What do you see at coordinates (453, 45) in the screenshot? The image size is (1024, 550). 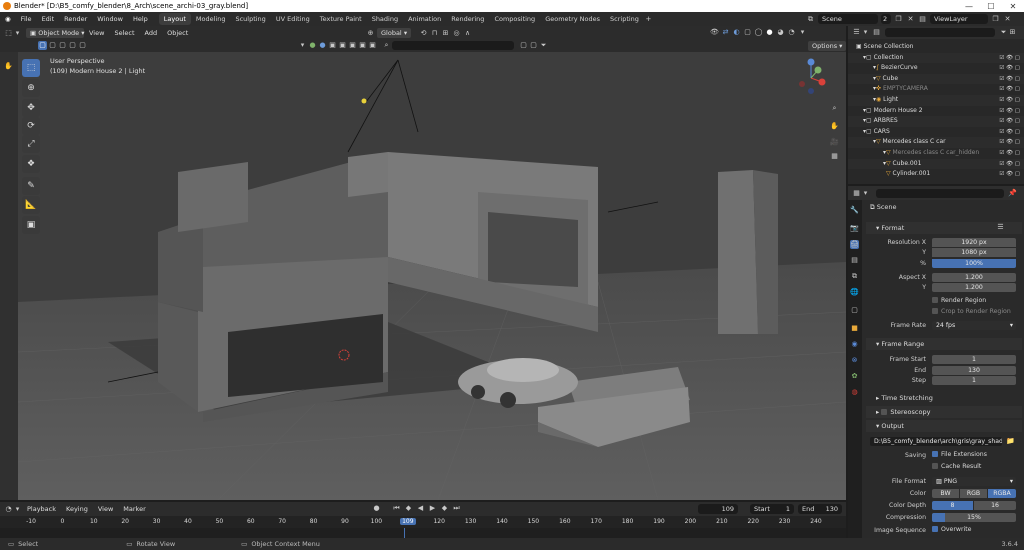 I see `viewport-search-input` at bounding box center [453, 45].